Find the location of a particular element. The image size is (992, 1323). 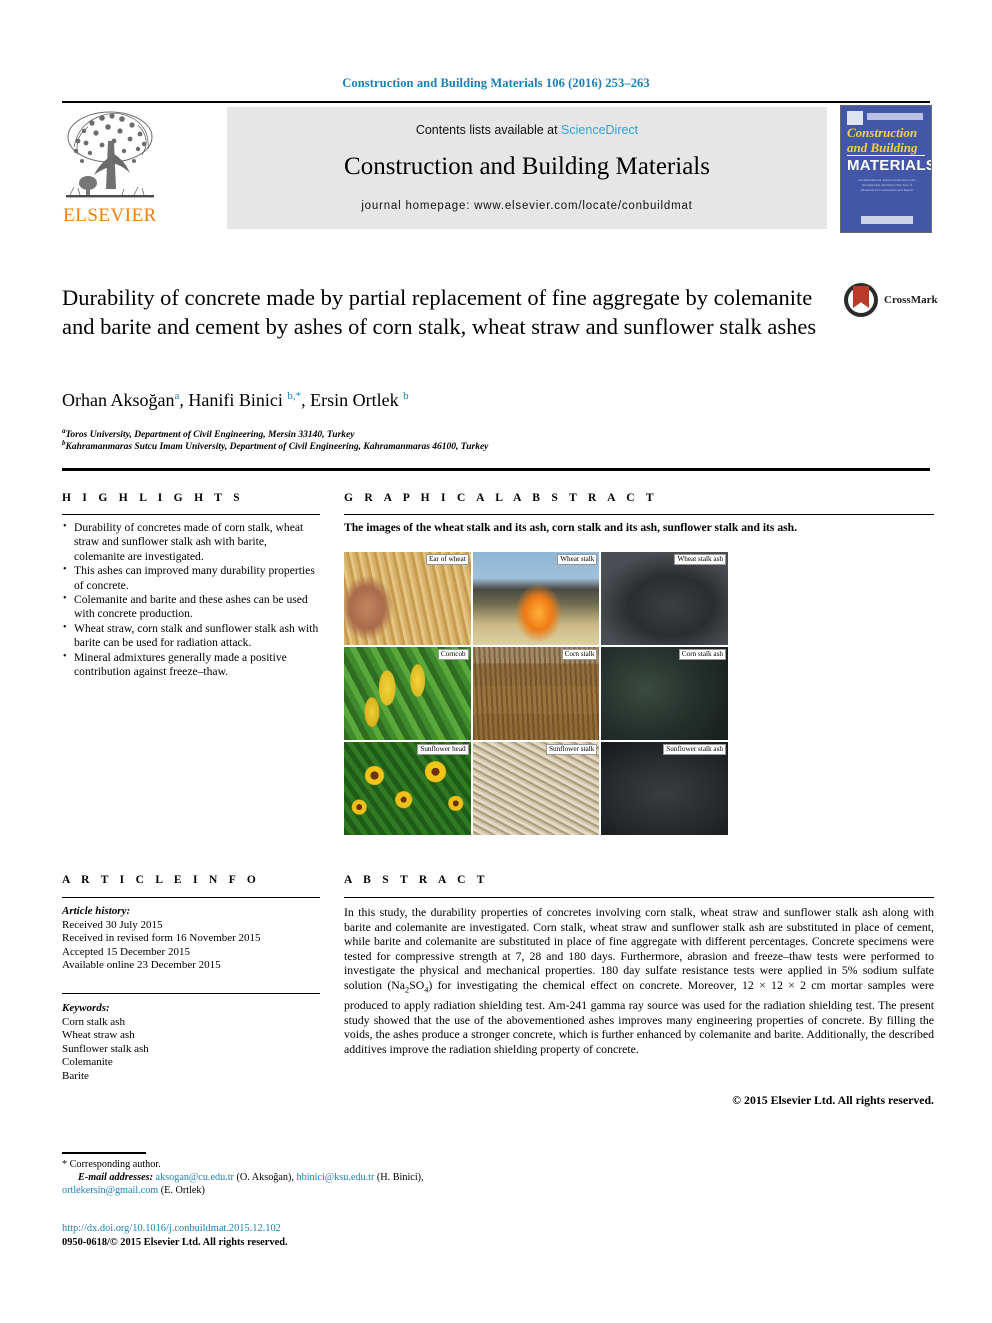

email-person-2: (H. Binici) is located at coordinates (399, 1177).